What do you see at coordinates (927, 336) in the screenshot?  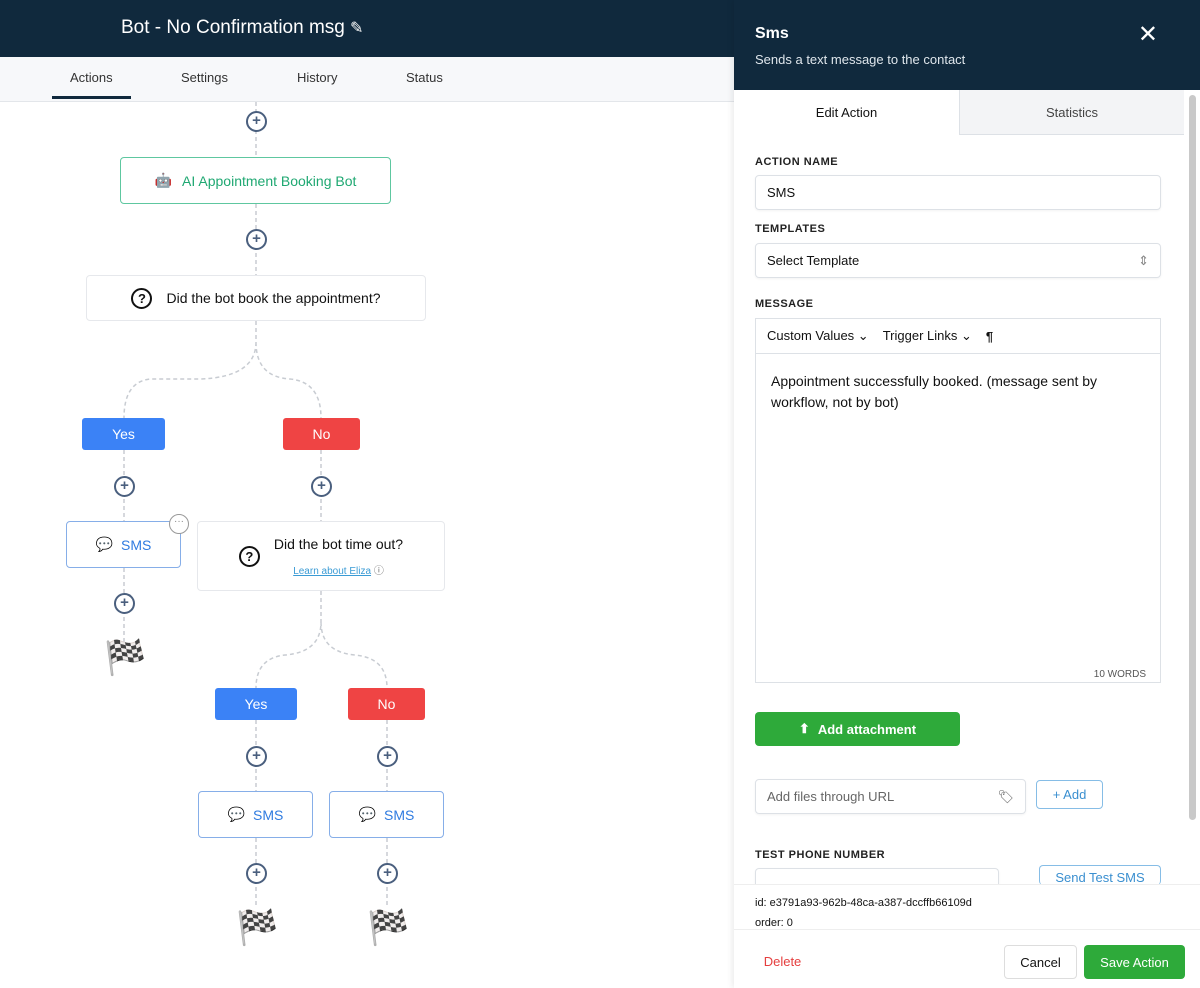 I see `trigger-links-dropdown: Trigger Links ⌄` at bounding box center [927, 336].